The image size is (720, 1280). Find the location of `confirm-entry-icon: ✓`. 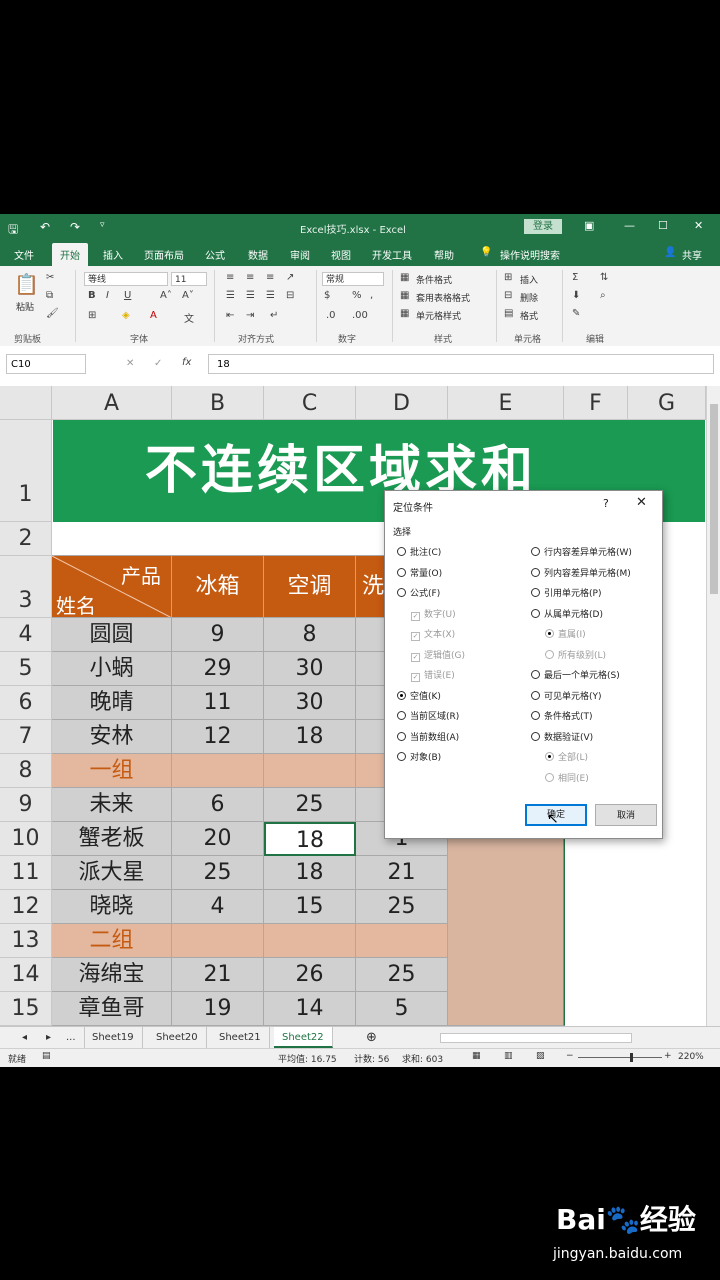

confirm-entry-icon: ✓ is located at coordinates (158, 363).